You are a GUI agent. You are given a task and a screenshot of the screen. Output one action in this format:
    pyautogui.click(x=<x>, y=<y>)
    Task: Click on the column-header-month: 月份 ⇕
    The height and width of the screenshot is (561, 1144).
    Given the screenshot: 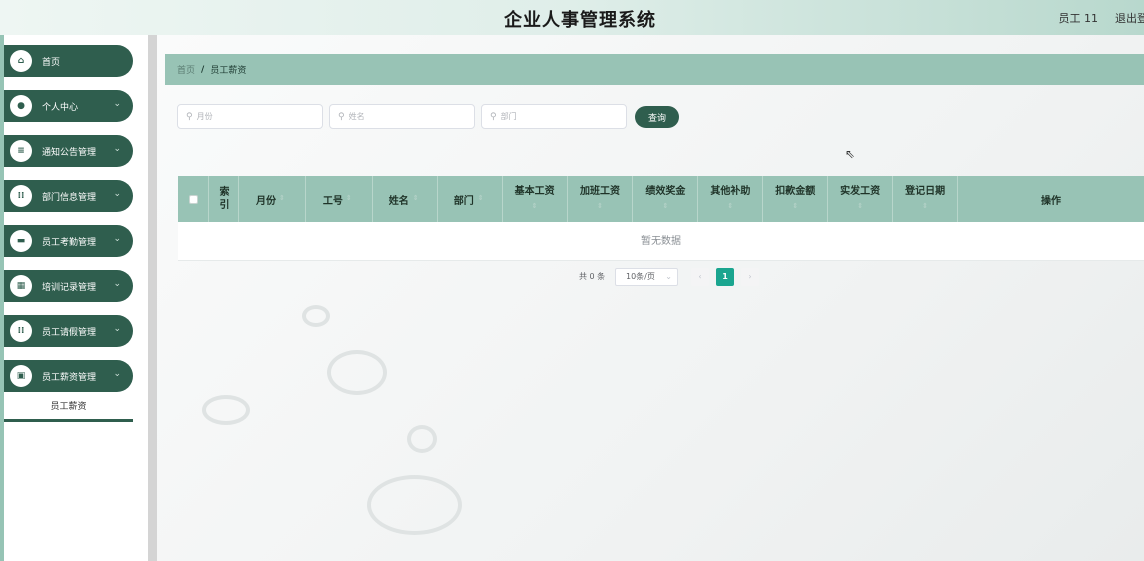 What is the action you would take?
    pyautogui.click(x=272, y=199)
    